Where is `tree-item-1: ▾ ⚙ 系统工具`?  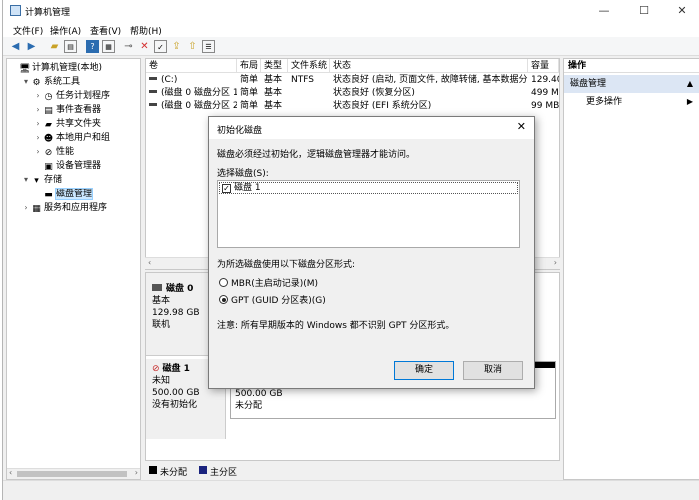 tree-item-1: ▾ ⚙ 系统工具 is located at coordinates (73, 82).